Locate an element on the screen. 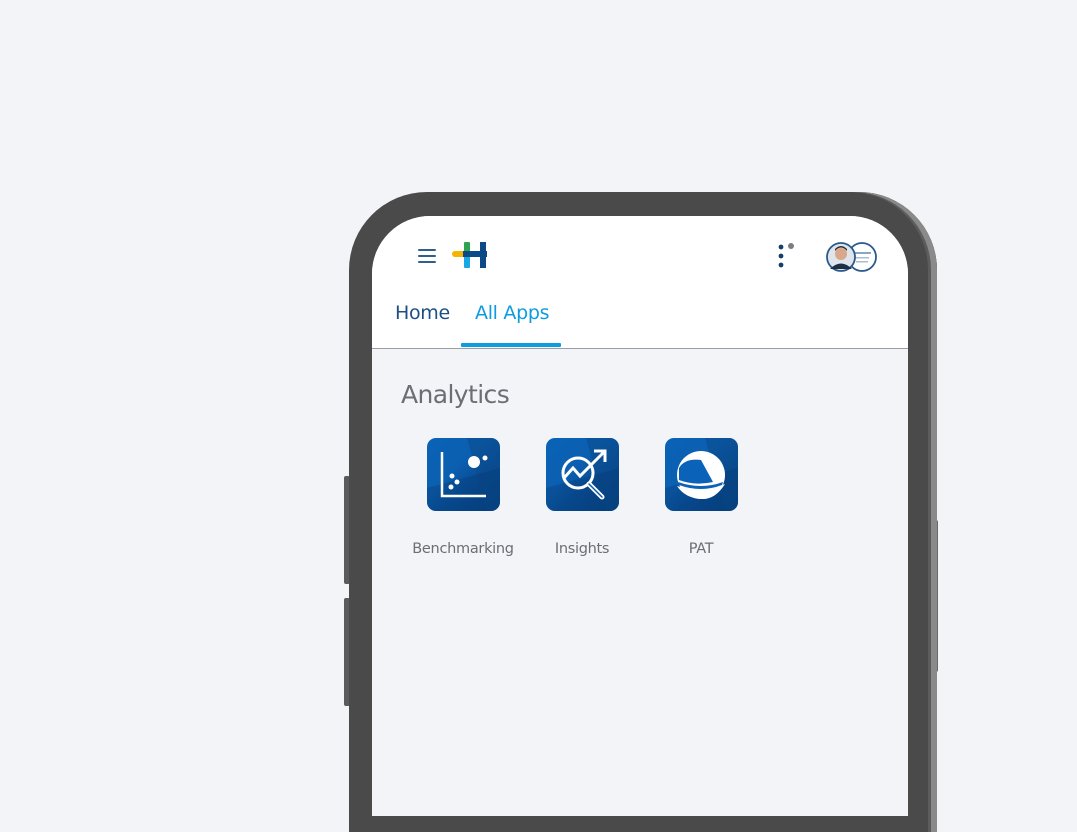 The image size is (1077, 832). app-label: PAT is located at coordinates (701, 549).